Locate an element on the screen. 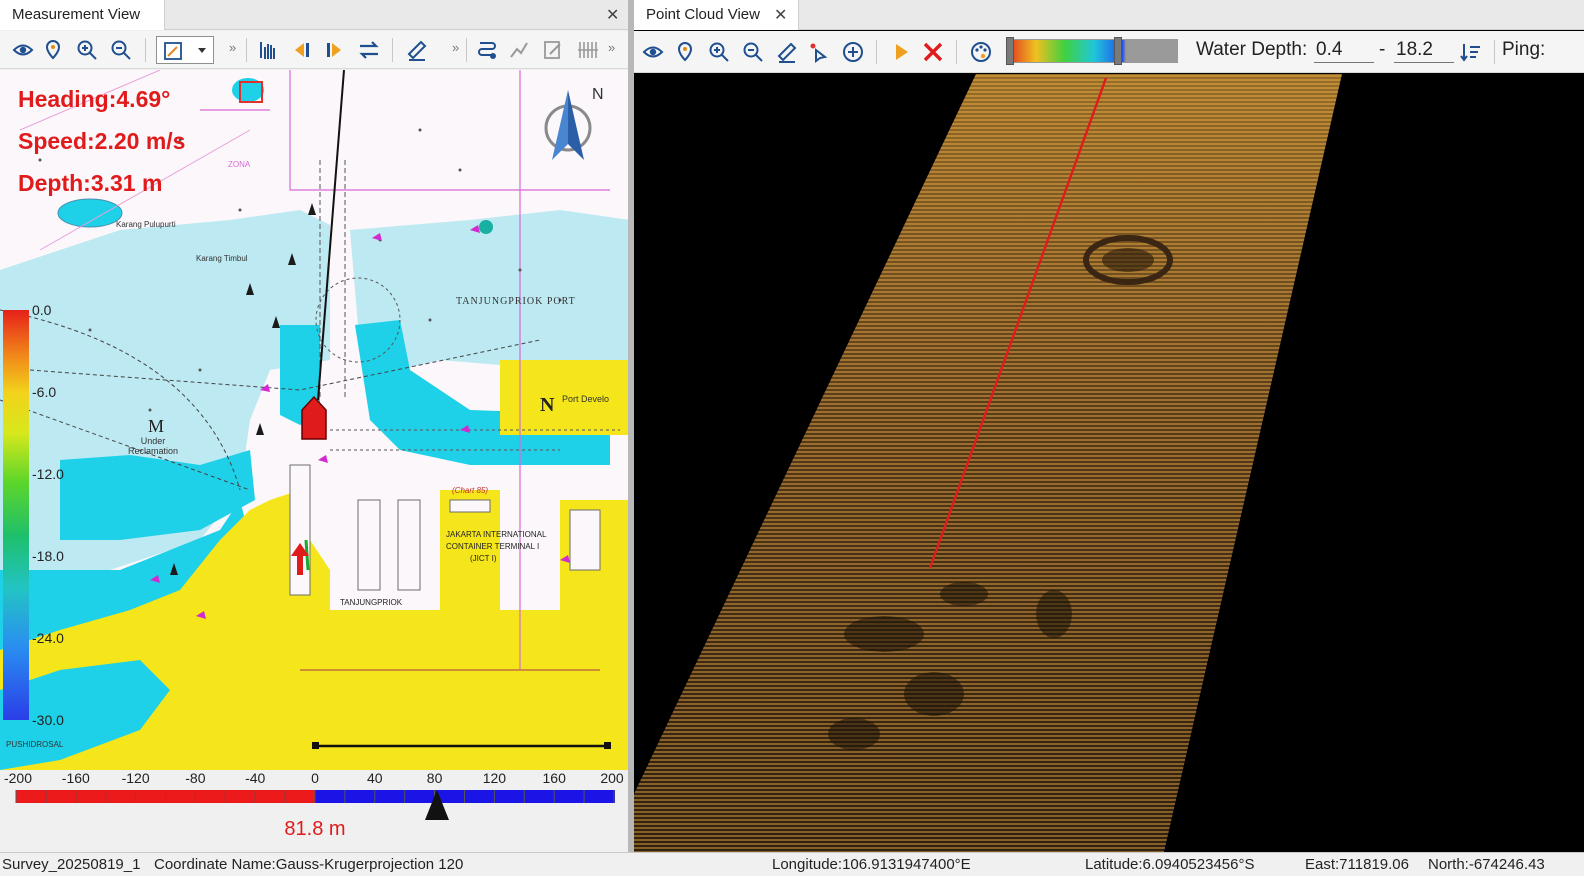  east-readout: East:711819.06 is located at coordinates (1357, 864).